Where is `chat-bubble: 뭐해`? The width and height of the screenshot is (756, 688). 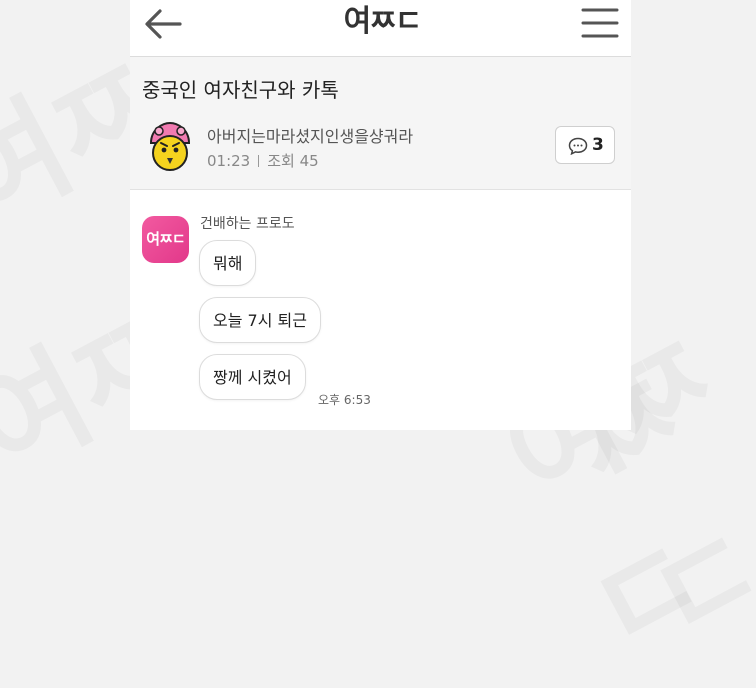 chat-bubble: 뭐해 is located at coordinates (228, 263).